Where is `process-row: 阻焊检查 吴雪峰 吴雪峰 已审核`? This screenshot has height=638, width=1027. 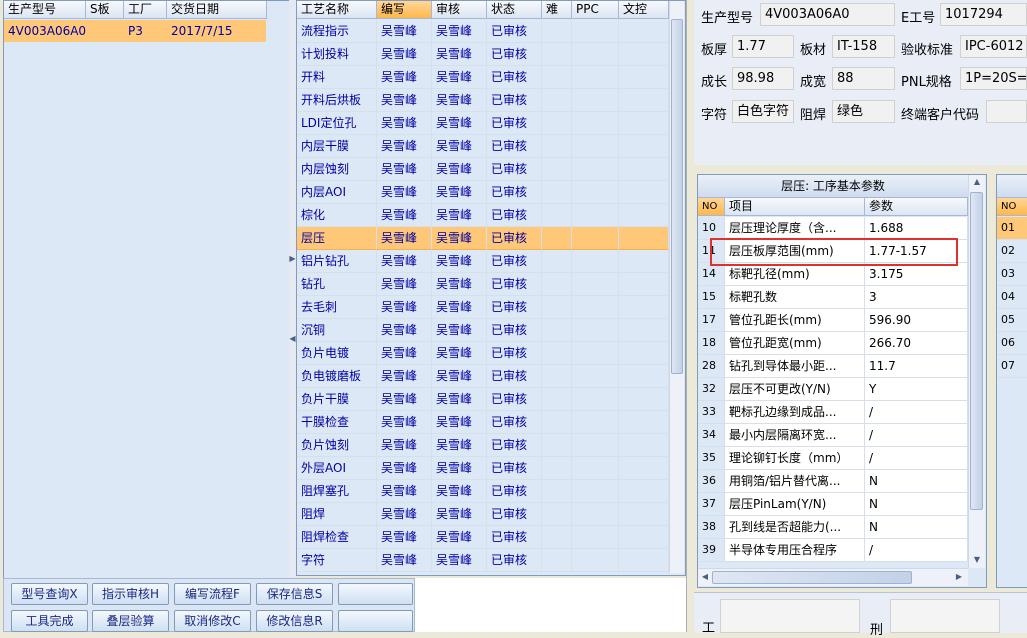 process-row: 阻焊检查 吴雪峰 吴雪峰 已审核 is located at coordinates (483, 537).